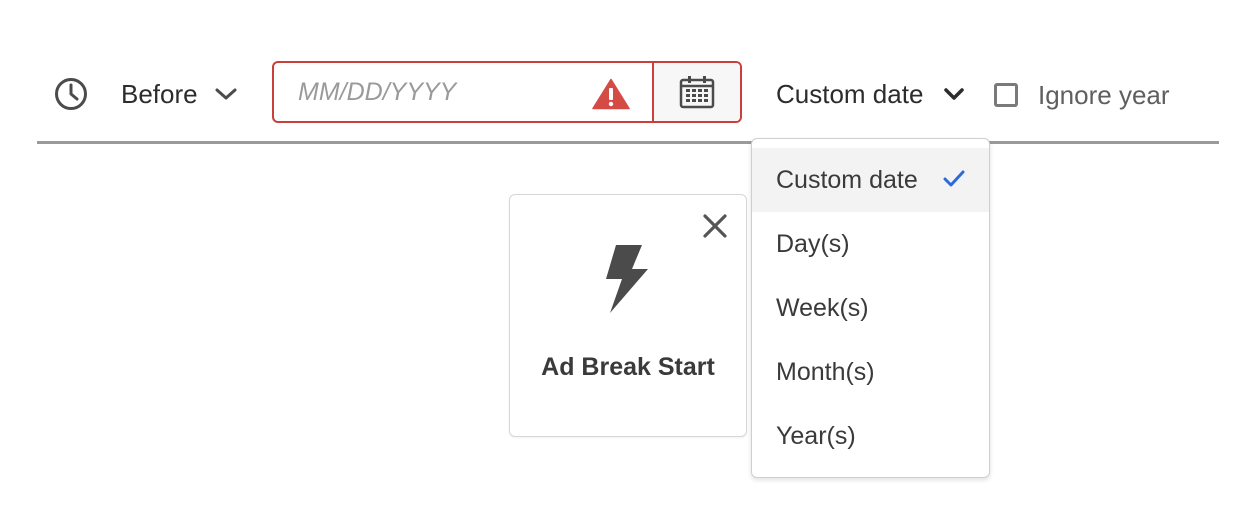 The width and height of the screenshot is (1258, 516). Describe the element at coordinates (628, 367) in the screenshot. I see `card-title: Ad Break Start` at that location.